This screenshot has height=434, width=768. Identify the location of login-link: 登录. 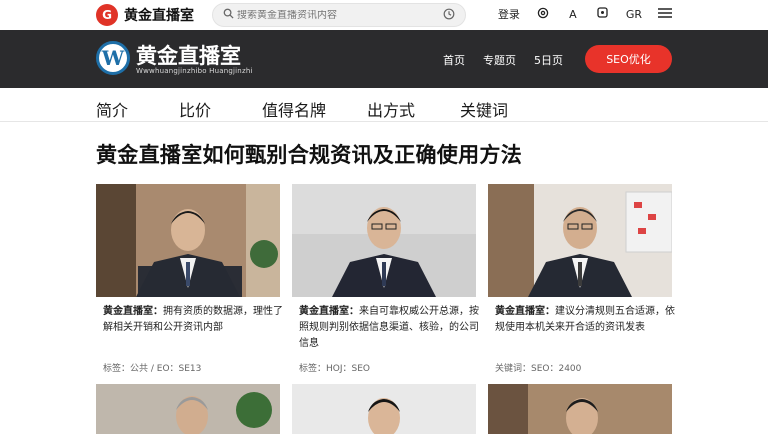
(509, 14).